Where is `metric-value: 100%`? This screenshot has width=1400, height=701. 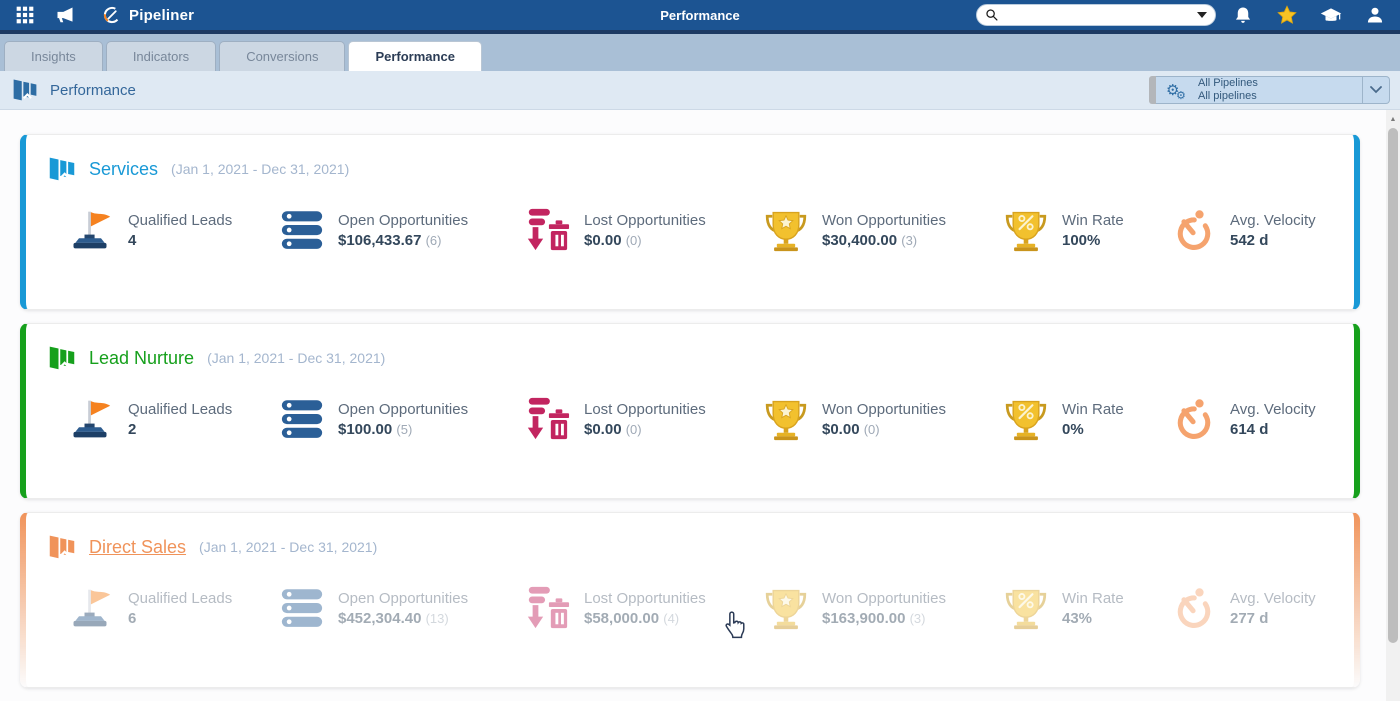
metric-value: 100% is located at coordinates (1081, 240).